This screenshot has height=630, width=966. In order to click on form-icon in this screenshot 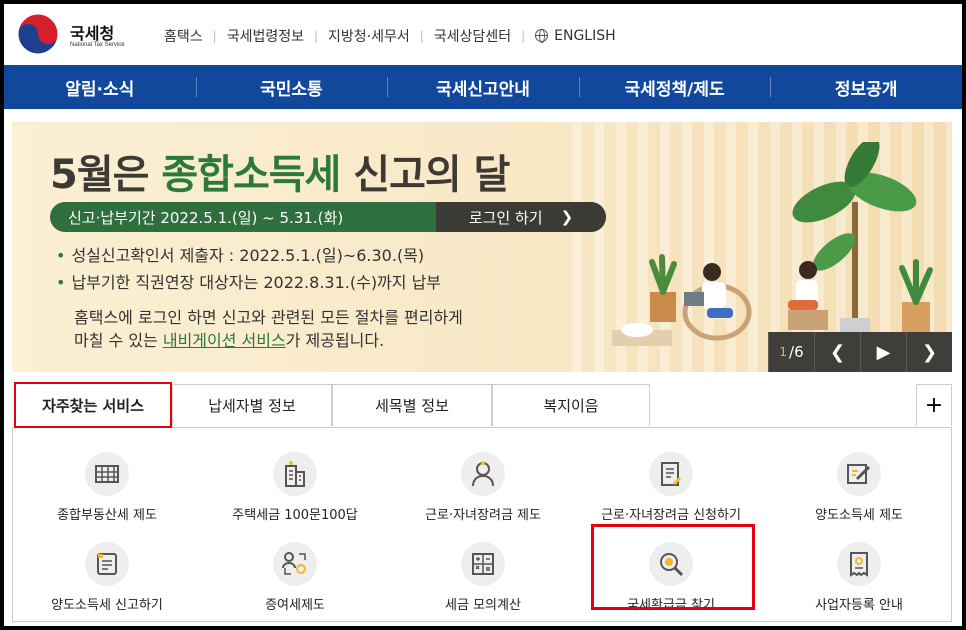, I will do `click(107, 564)`.